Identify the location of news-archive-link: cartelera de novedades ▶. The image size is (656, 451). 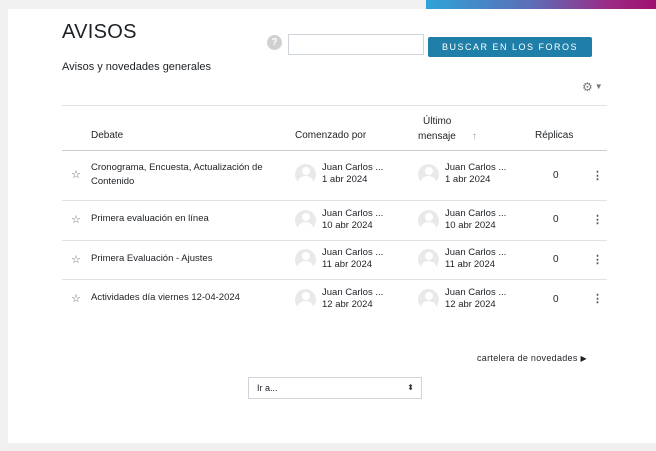
(532, 358).